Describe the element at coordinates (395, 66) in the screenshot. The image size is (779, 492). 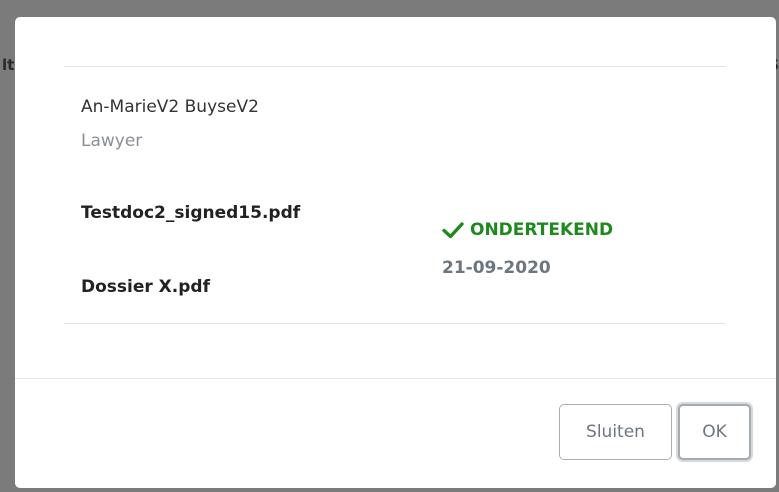
I see `divider-top` at that location.